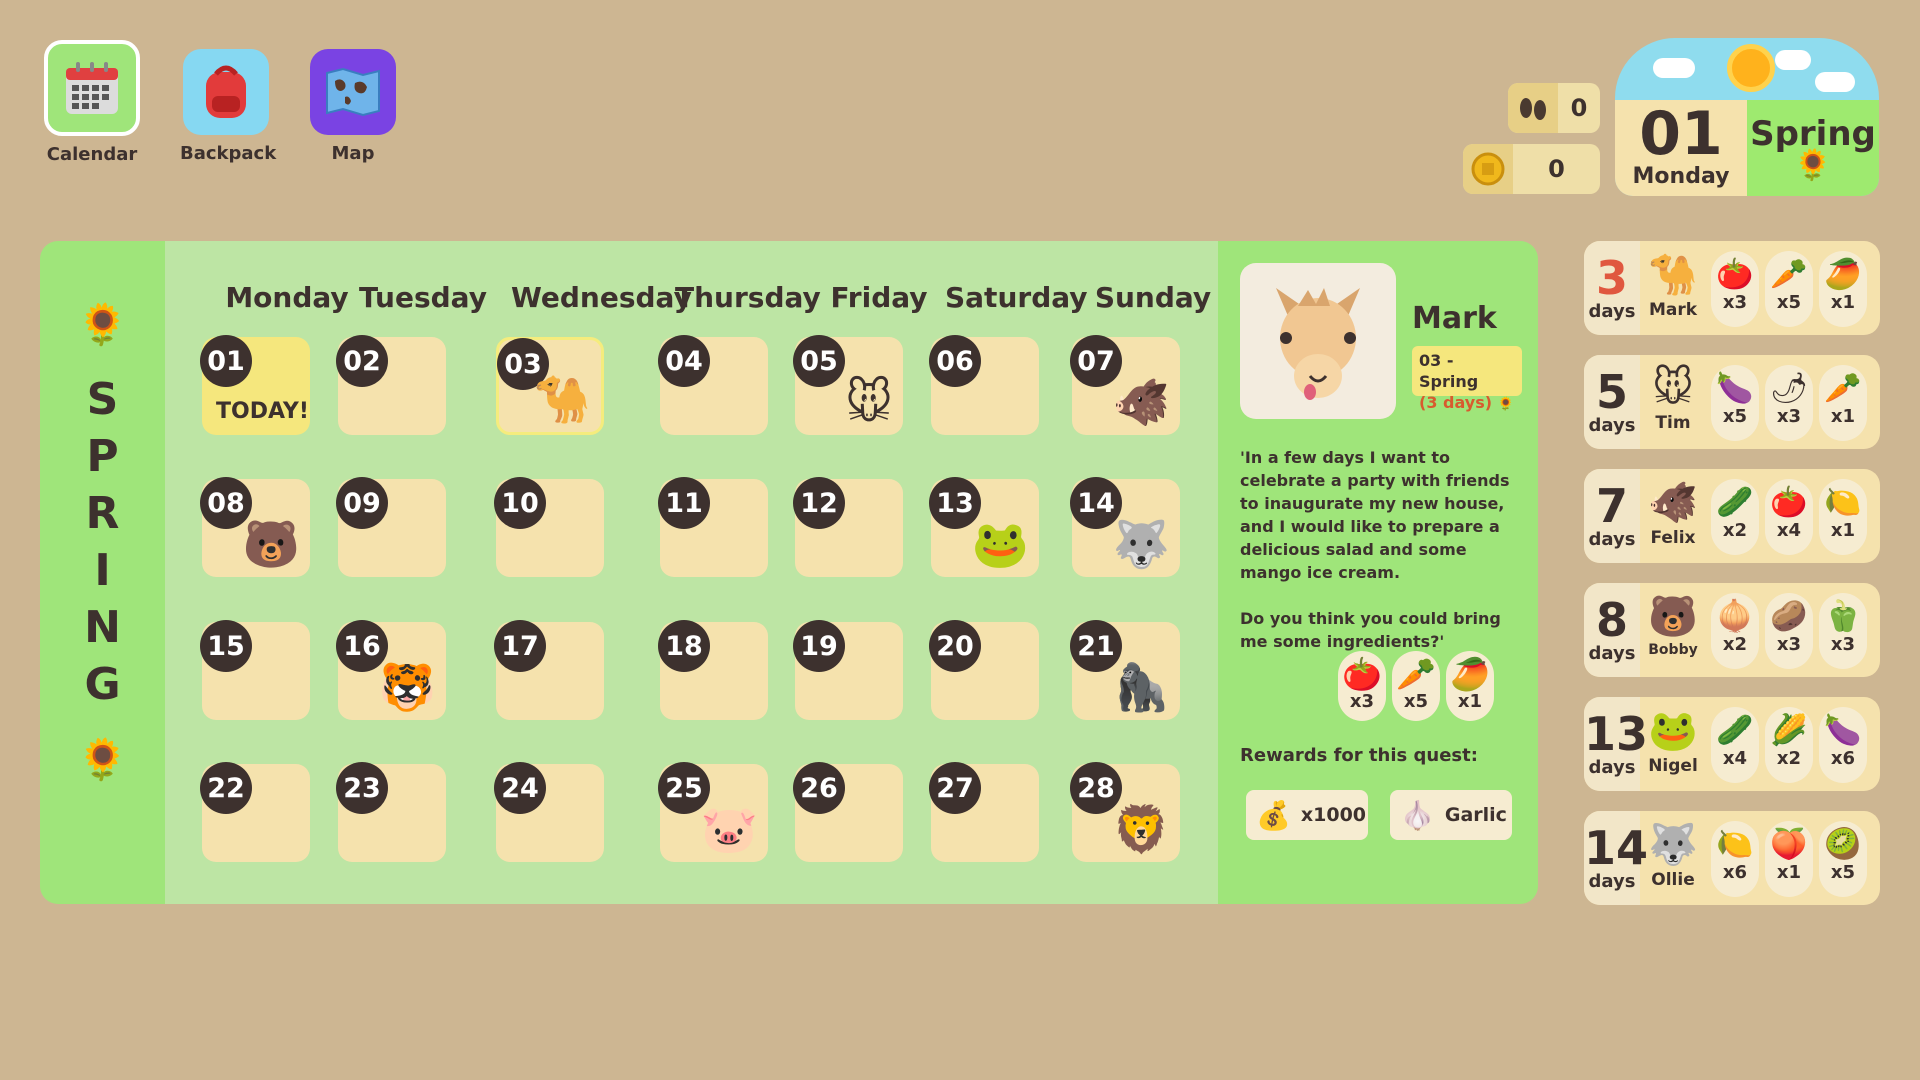 The image size is (1920, 1080). What do you see at coordinates (1612, 516) in the screenshot?
I see `quest-days-left: 7 days` at bounding box center [1612, 516].